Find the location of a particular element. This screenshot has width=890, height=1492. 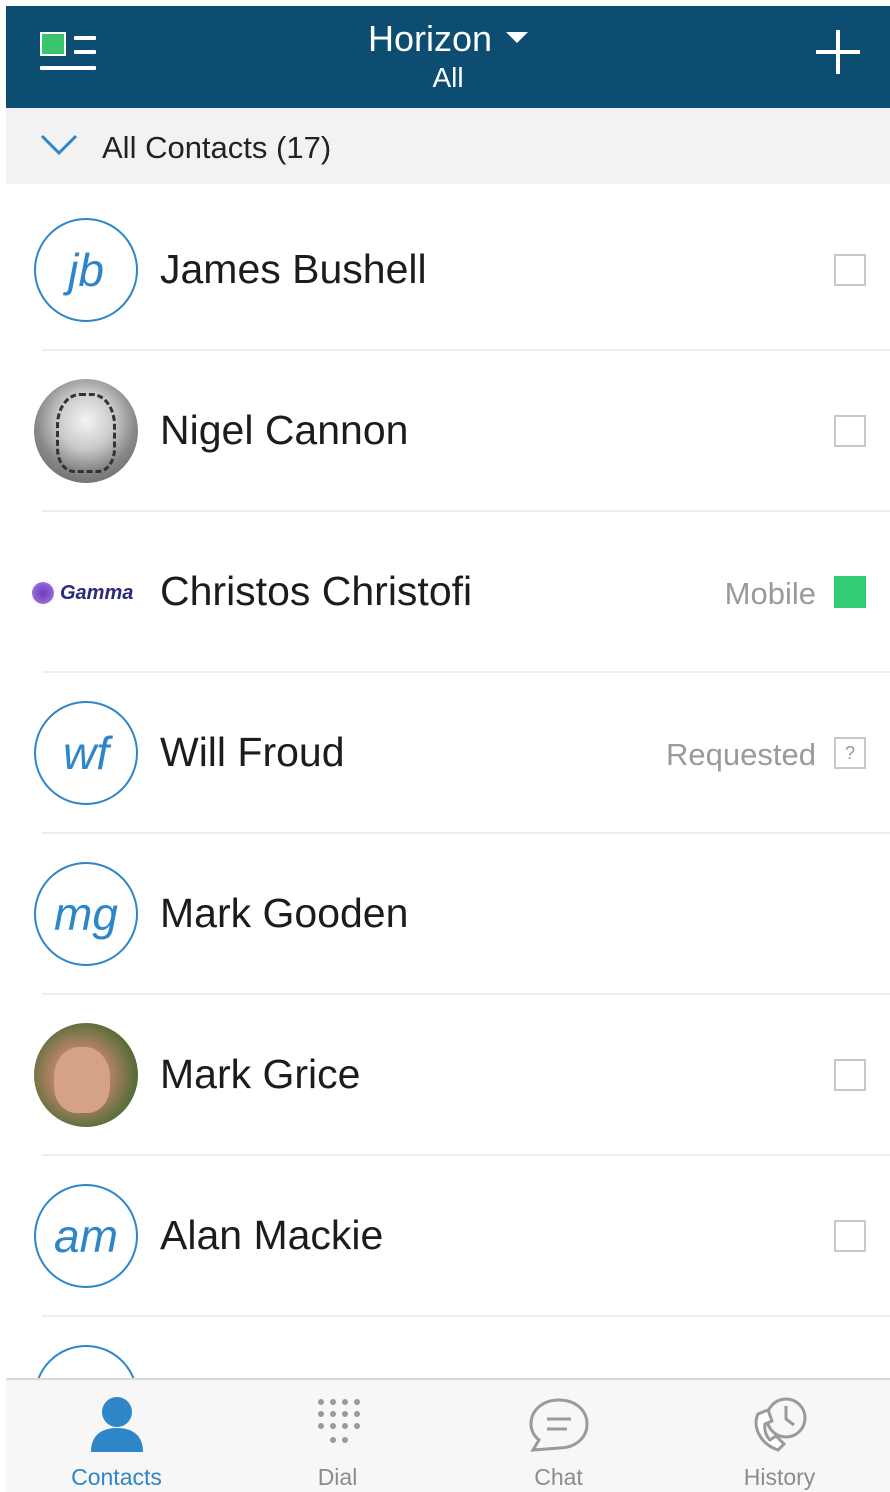

all-contacts-group-header: All Contacts (17) is located at coordinates (448, 146).